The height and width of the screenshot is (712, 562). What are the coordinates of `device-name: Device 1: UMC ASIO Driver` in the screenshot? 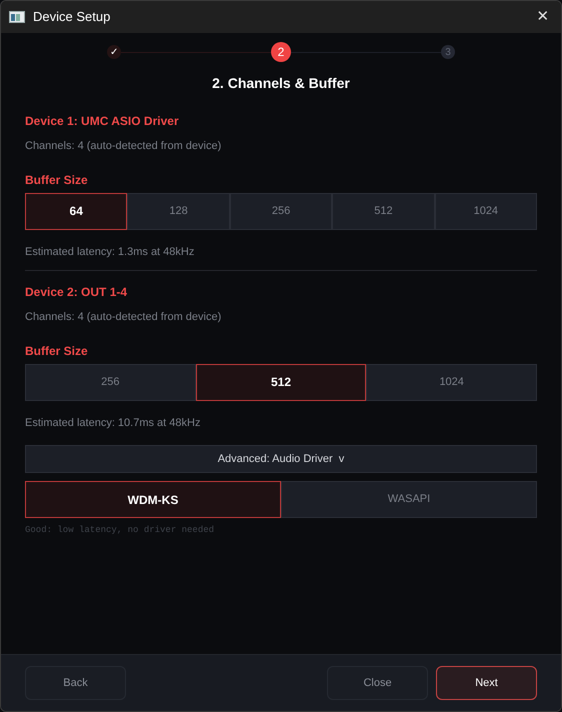 It's located at (102, 121).